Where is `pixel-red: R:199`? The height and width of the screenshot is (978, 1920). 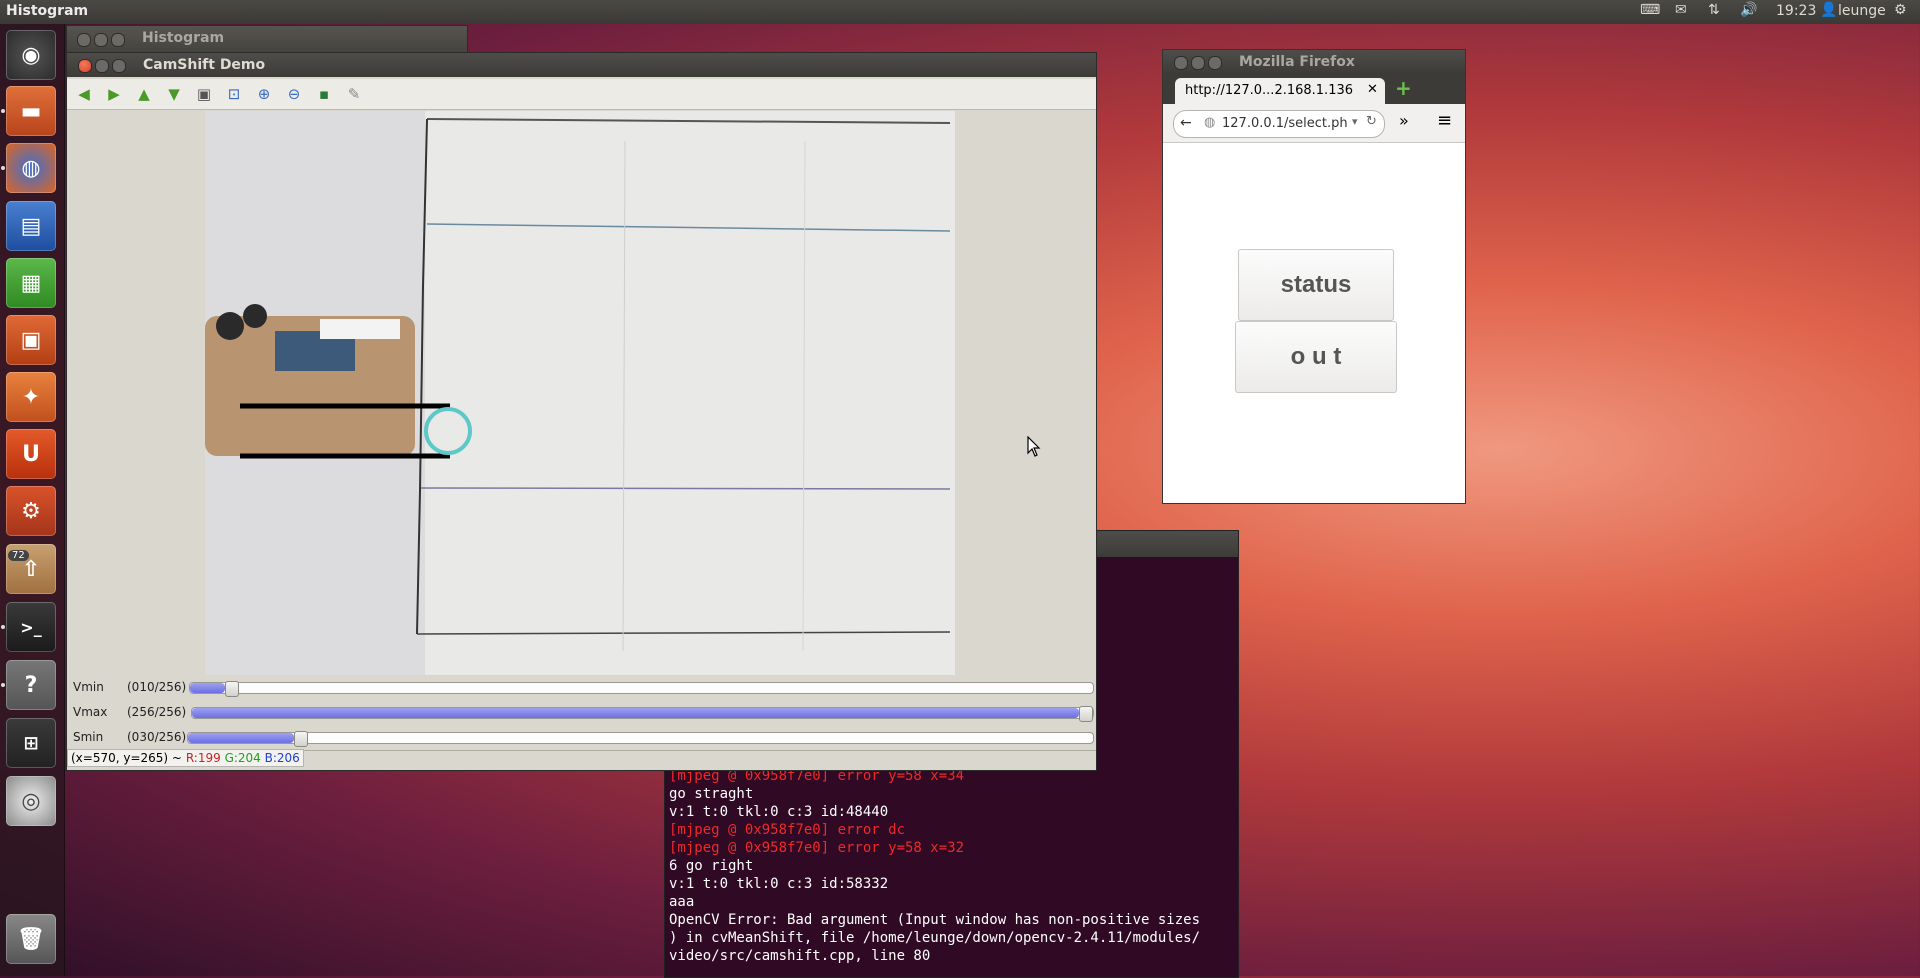
pixel-red: R:199 is located at coordinates (203, 758).